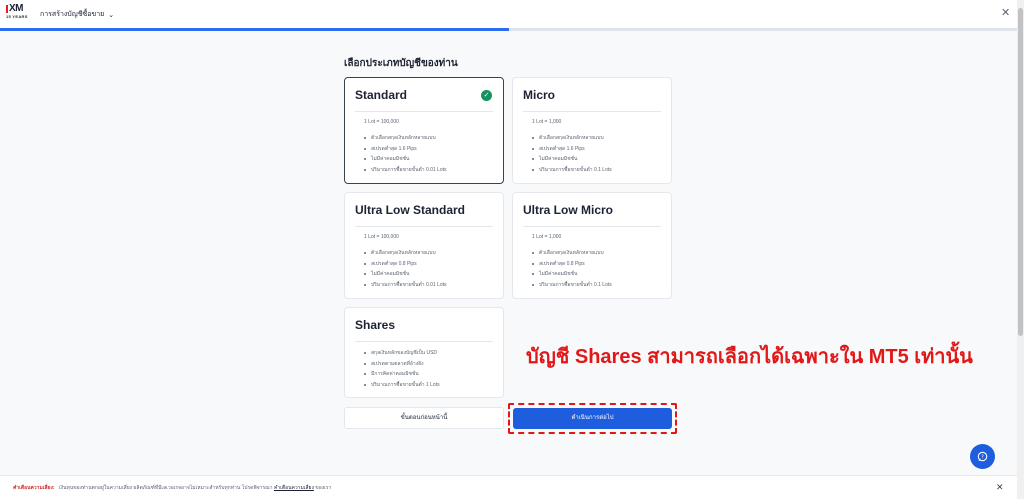 This screenshot has height=499, width=1024. Describe the element at coordinates (34, 488) in the screenshot. I see `risk-warning-label: คำเตือนความเสี่ยง:` at that location.